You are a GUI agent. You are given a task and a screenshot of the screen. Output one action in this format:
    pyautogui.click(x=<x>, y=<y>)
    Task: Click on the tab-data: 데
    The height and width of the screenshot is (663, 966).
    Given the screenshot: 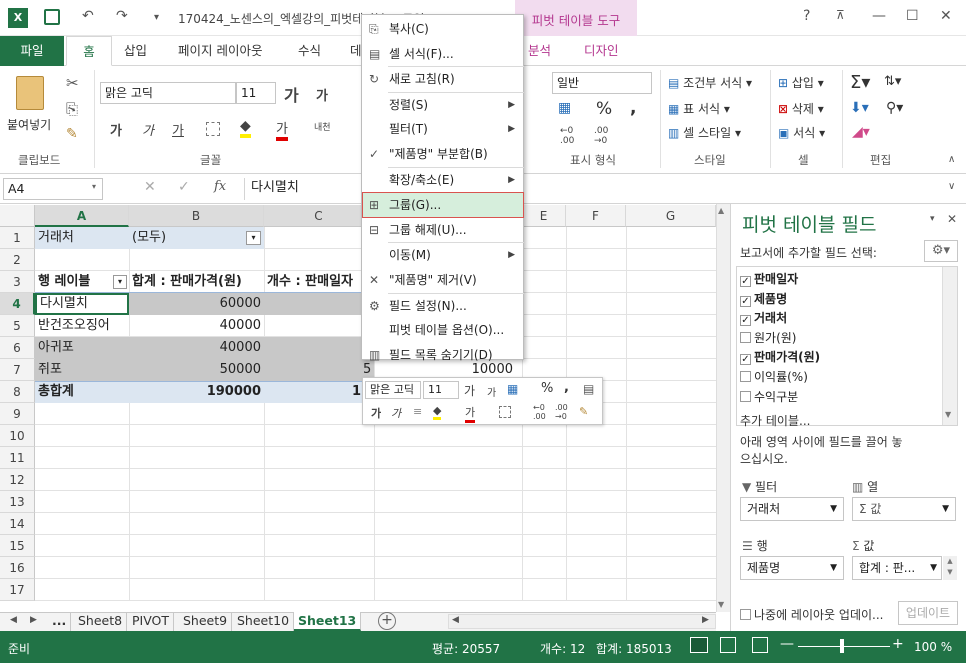 What is the action you would take?
    pyautogui.click(x=356, y=51)
    